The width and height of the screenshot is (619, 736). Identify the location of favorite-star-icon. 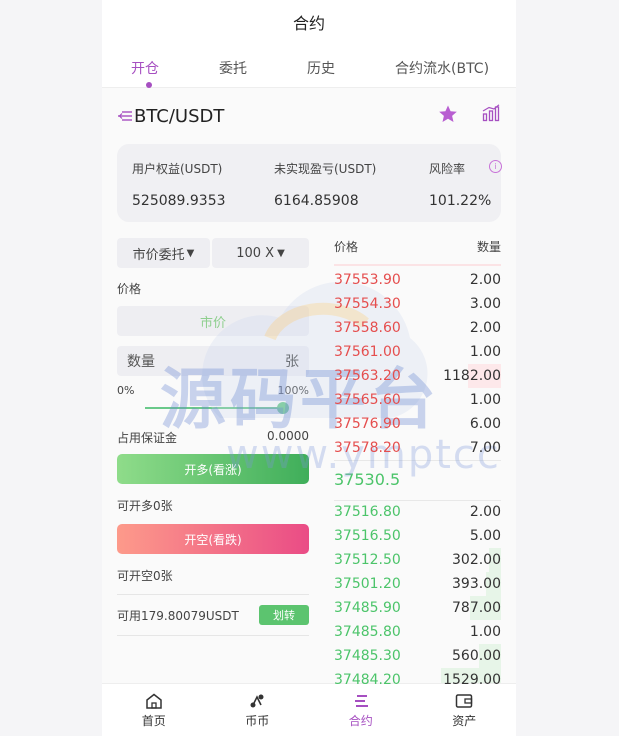
(448, 114).